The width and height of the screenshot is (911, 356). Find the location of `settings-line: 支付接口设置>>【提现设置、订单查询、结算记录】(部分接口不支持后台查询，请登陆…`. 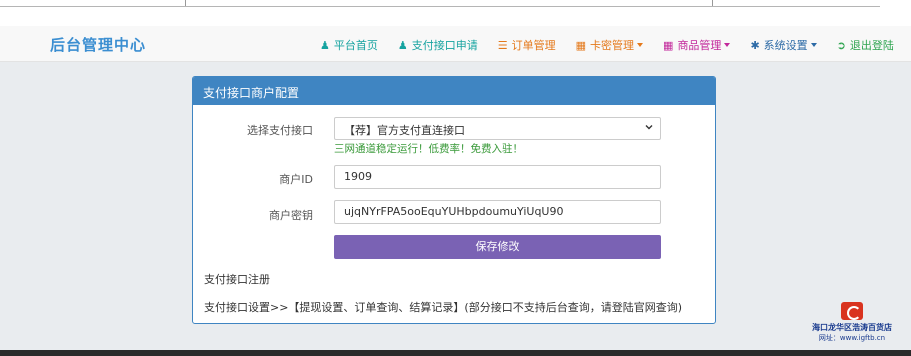

settings-line: 支付接口设置>>【提现设置、订单查询、结算记录】(部分接口不支持后台查询，请登陆… is located at coordinates (443, 307).